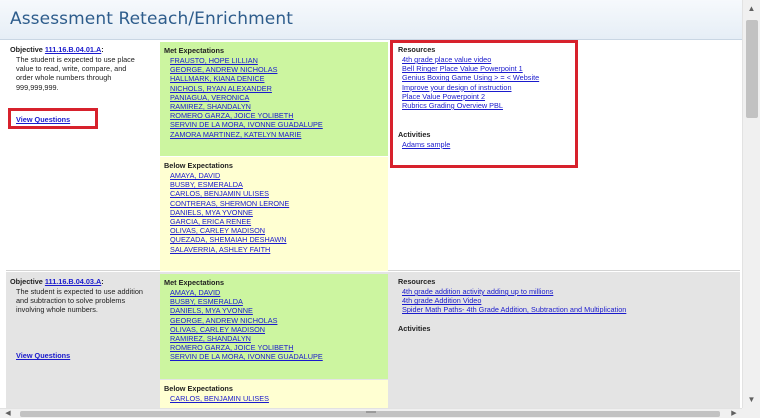 The image size is (760, 418). What do you see at coordinates (151, 19) in the screenshot?
I see `page-title: Assessment Reteach/Enrichment` at bounding box center [151, 19].